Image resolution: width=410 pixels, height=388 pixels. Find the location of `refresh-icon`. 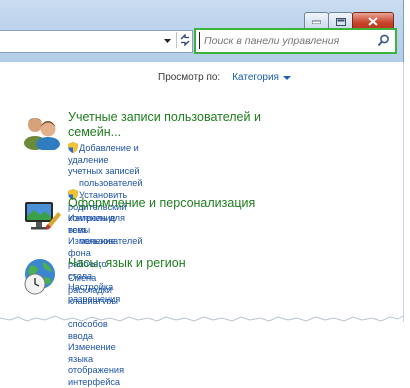

refresh-icon is located at coordinates (185, 40).